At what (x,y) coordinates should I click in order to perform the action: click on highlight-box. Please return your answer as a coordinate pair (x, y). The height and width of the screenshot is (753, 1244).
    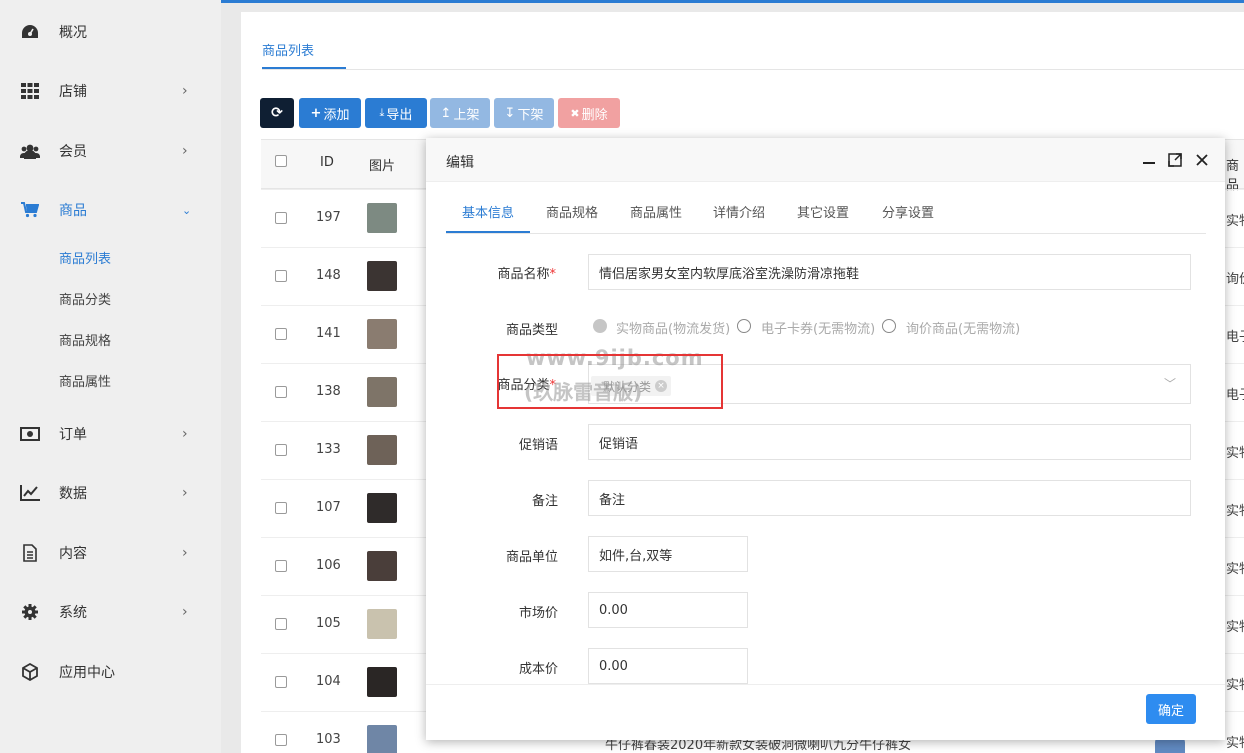
    Looking at the image, I should click on (610, 381).